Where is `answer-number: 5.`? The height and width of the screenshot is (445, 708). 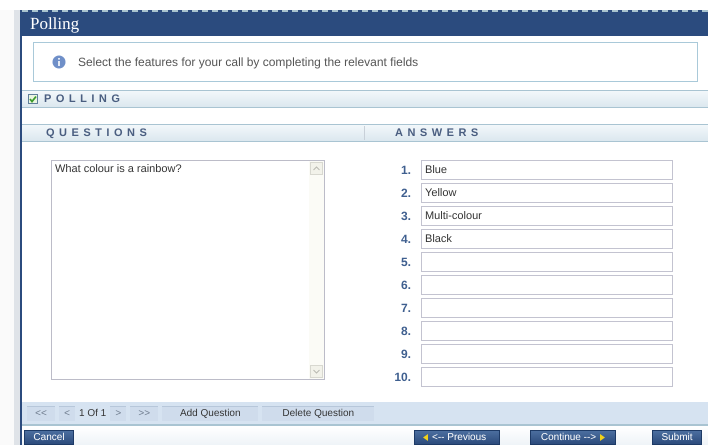 answer-number: 5. is located at coordinates (405, 262).